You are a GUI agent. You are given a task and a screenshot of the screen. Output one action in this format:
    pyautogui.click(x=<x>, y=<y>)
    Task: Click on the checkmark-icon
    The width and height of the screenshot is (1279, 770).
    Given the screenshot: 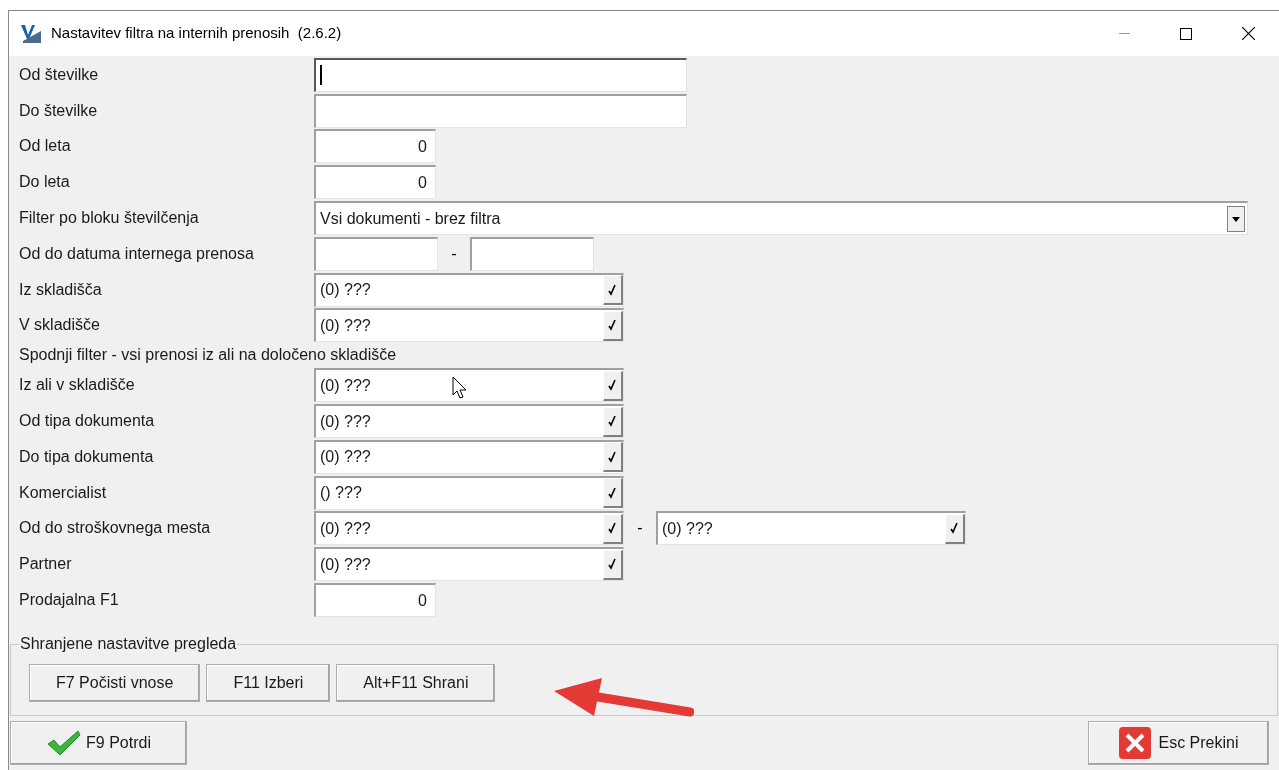 What is the action you would take?
    pyautogui.click(x=64, y=742)
    